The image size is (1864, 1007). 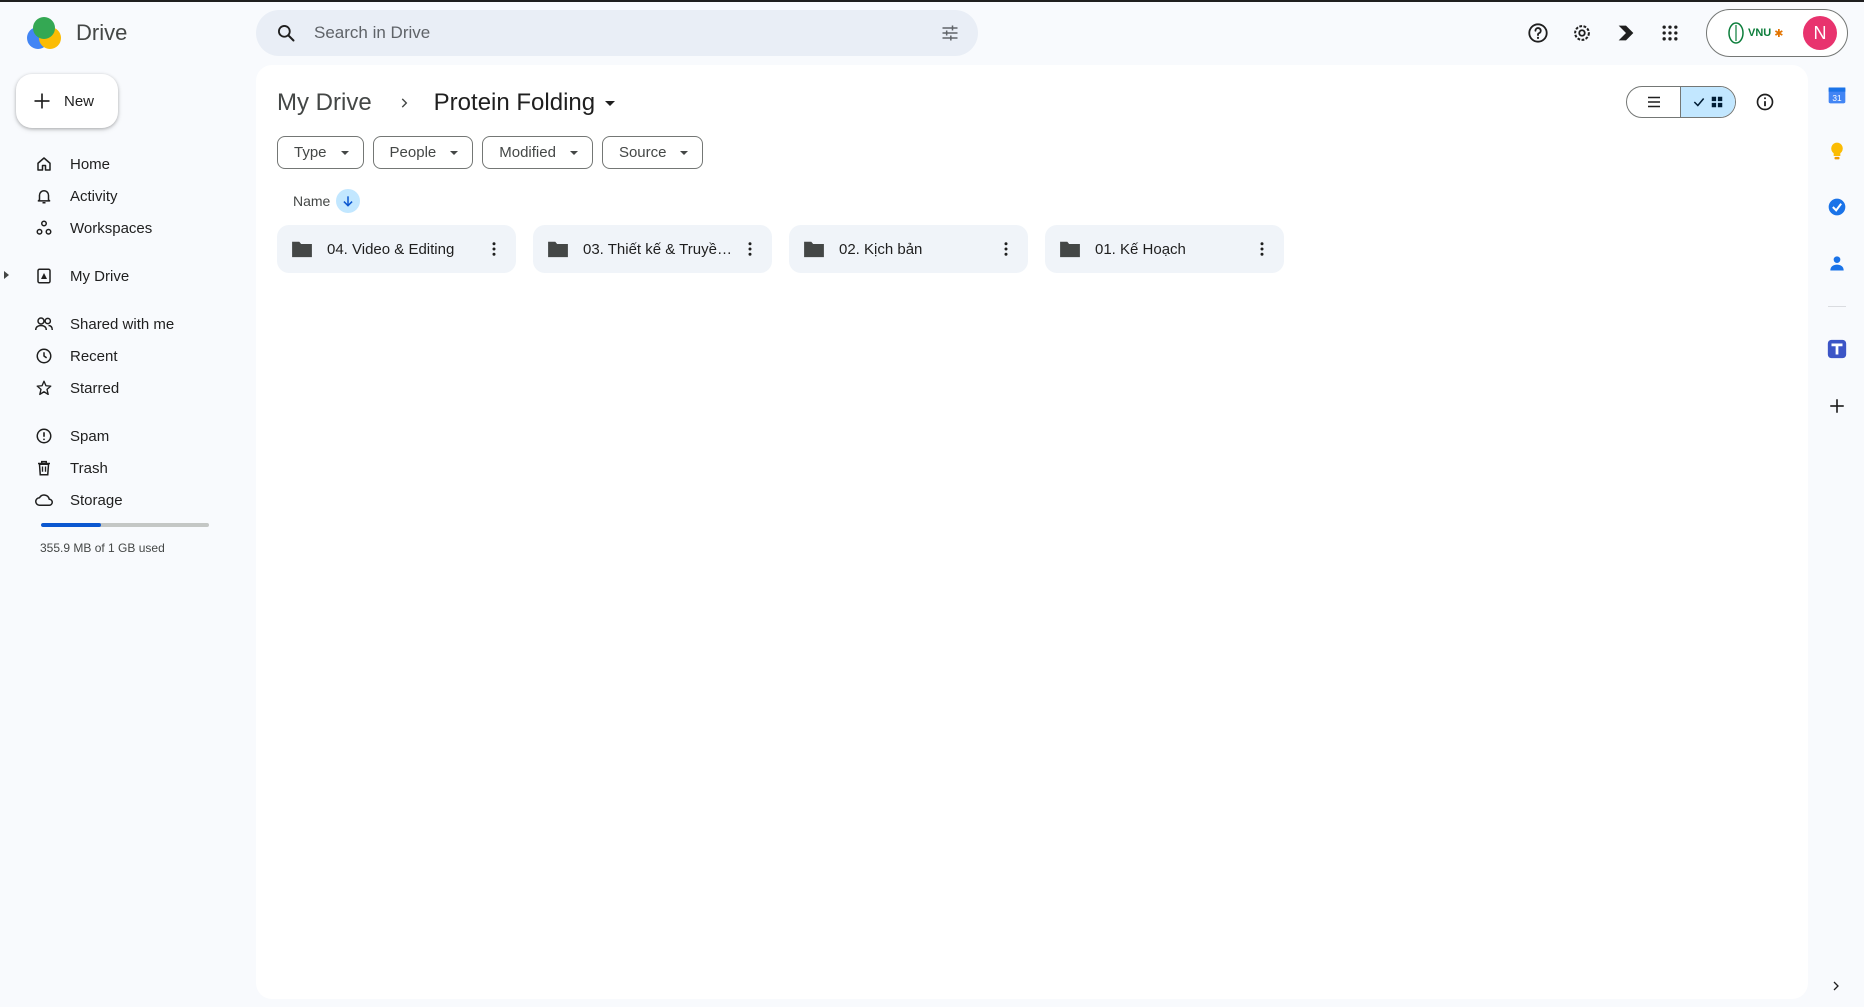 I want to click on sidebar-item-trash: Trash, so click(x=126, y=468).